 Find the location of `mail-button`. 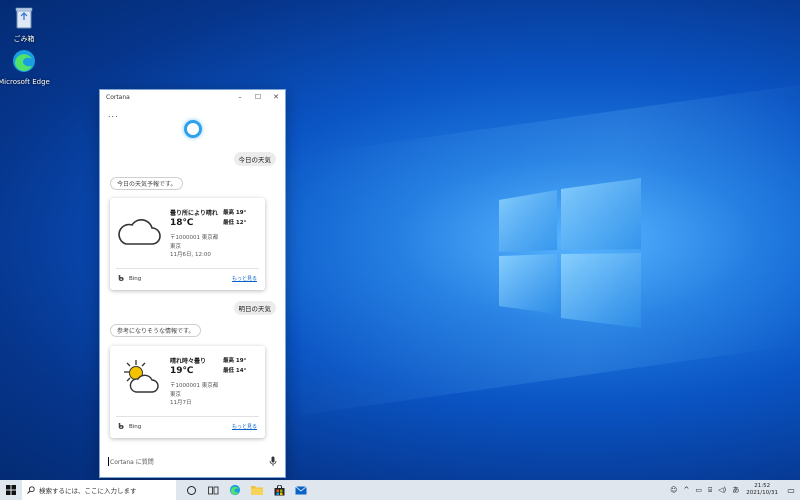

mail-button is located at coordinates (301, 490).